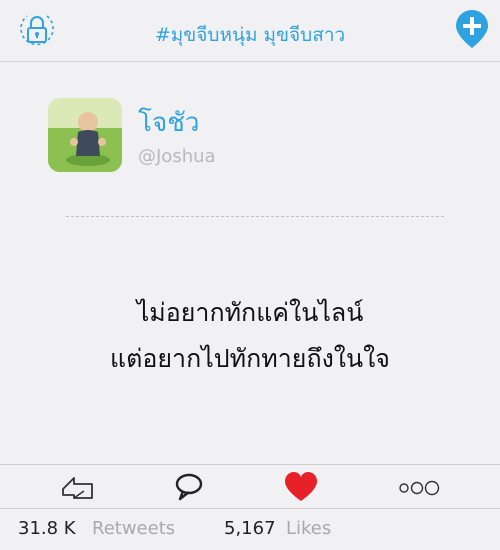 The image size is (500, 550). What do you see at coordinates (250, 486) in the screenshot?
I see `action-bar` at bounding box center [250, 486].